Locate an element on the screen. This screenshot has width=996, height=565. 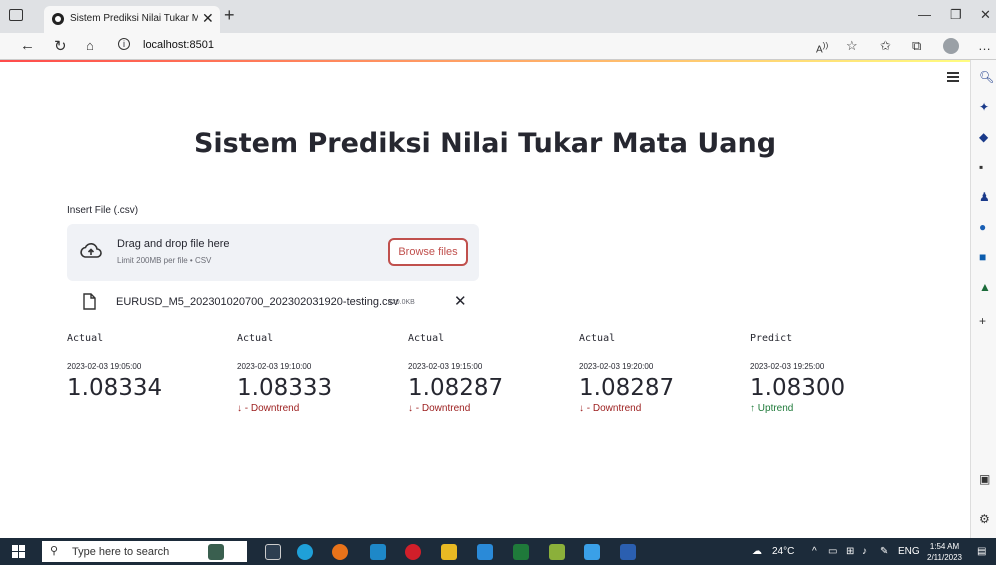
close-tab-icon: ✕ is located at coordinates (208, 18).